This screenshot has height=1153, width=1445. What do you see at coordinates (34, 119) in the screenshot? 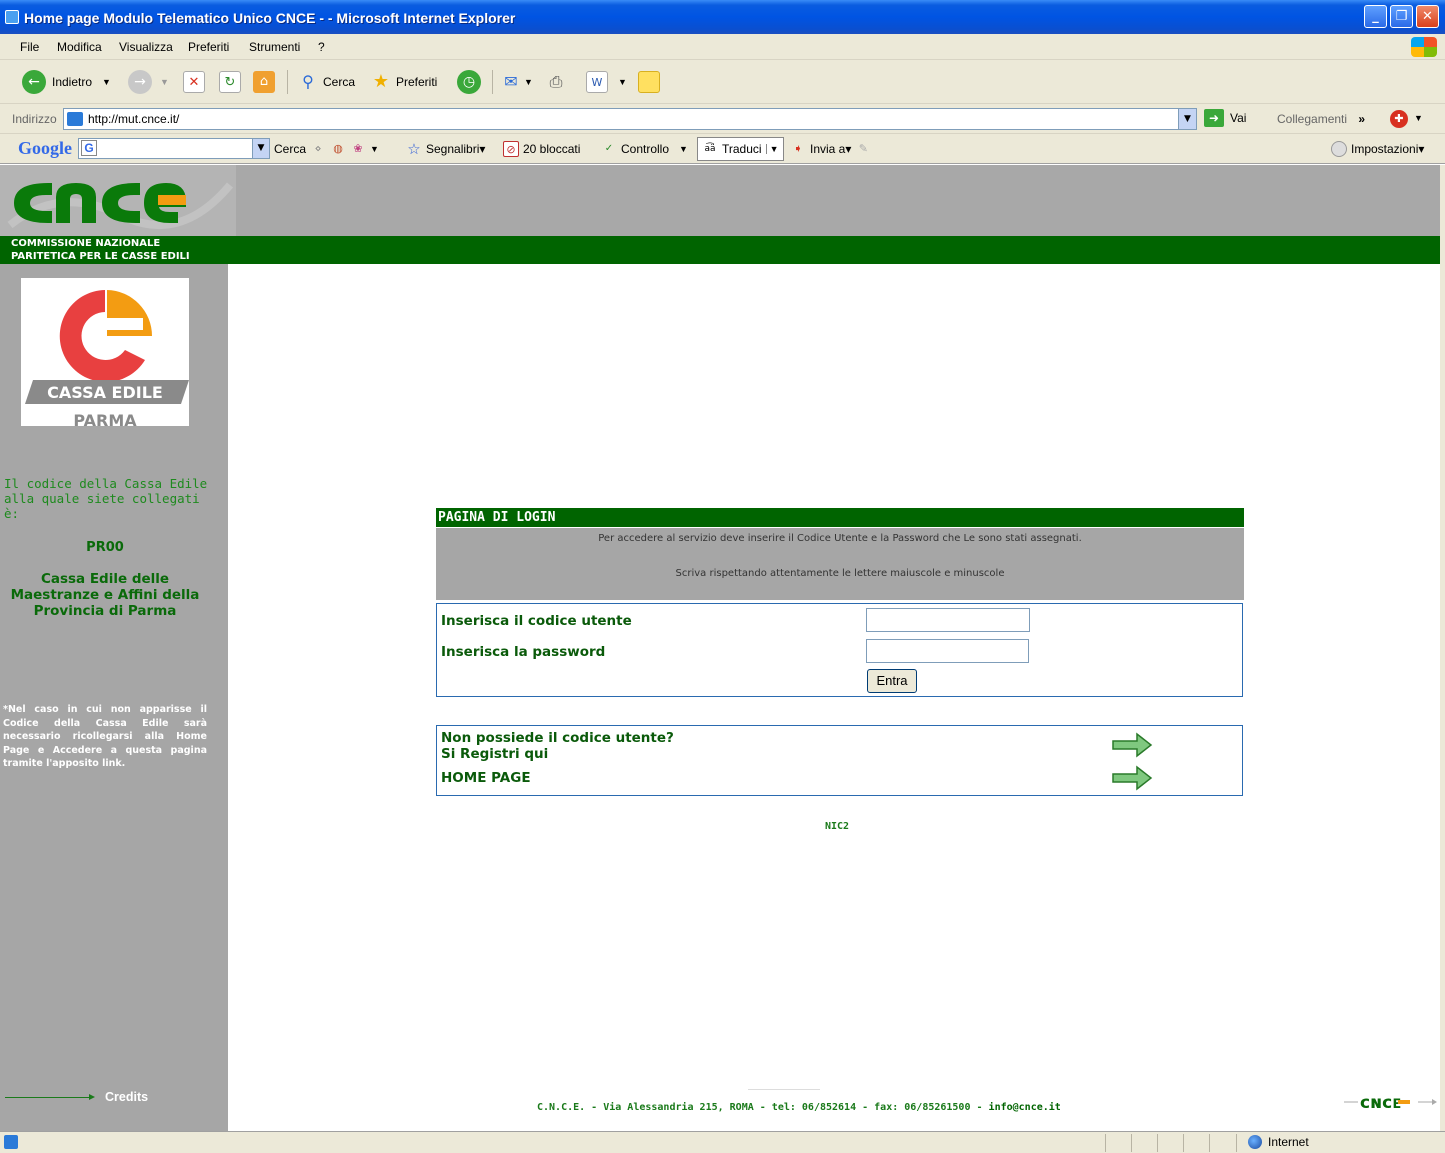
I see `address-label: Indirizzo` at bounding box center [34, 119].